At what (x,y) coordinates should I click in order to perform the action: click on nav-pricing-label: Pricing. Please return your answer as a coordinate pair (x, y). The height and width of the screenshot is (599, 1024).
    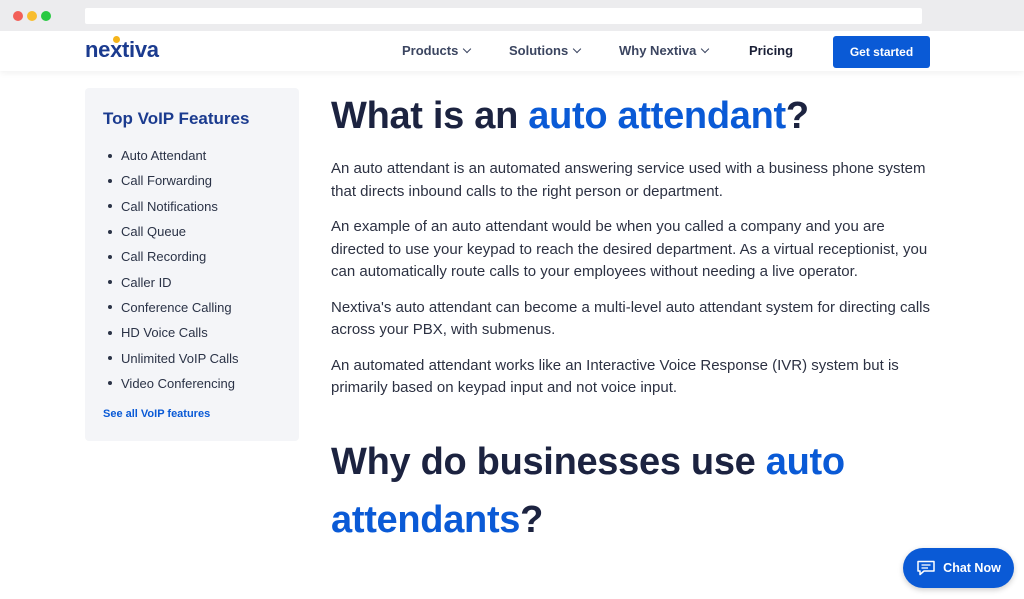
    Looking at the image, I should click on (771, 50).